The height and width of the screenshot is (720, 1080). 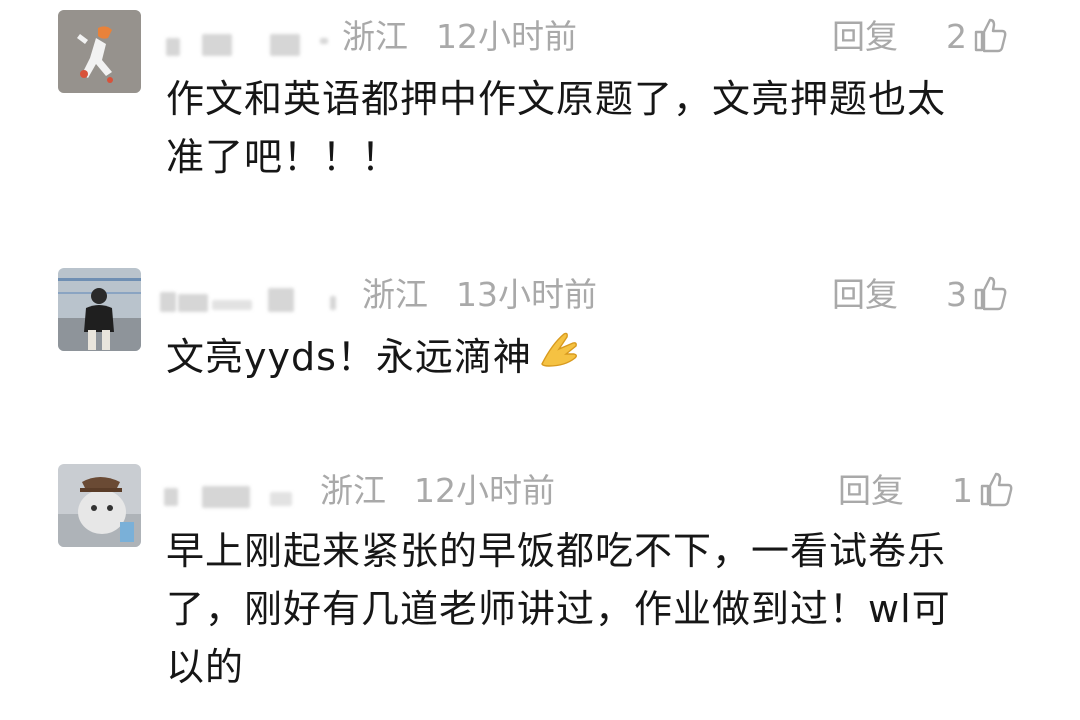 I want to click on like-count: 1, so click(x=962, y=490).